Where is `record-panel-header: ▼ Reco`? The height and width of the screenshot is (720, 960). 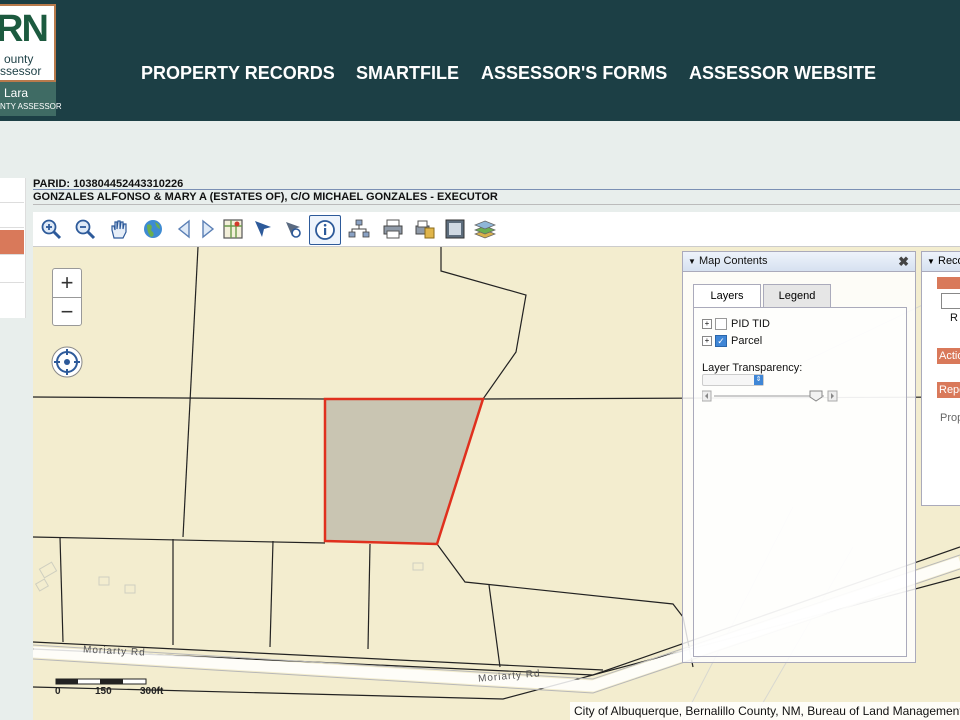 record-panel-header: ▼ Reco is located at coordinates (941, 262).